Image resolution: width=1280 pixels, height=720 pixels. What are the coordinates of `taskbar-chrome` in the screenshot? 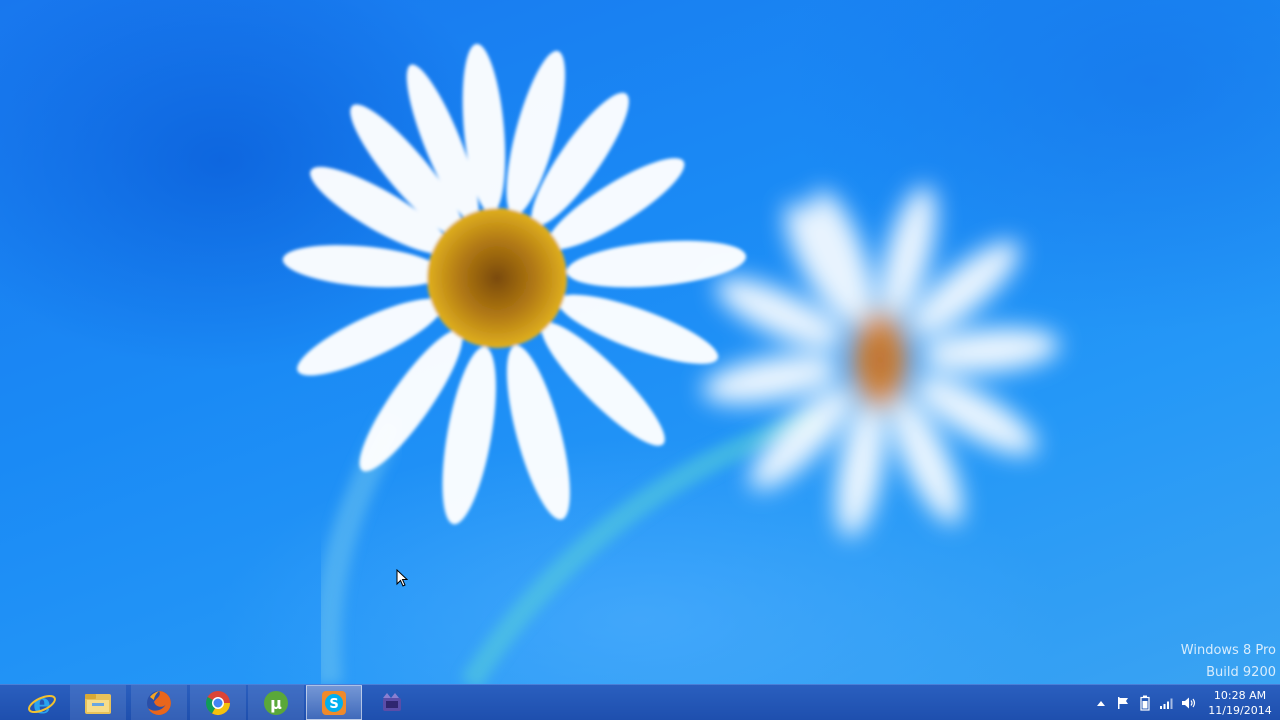 It's located at (218, 702).